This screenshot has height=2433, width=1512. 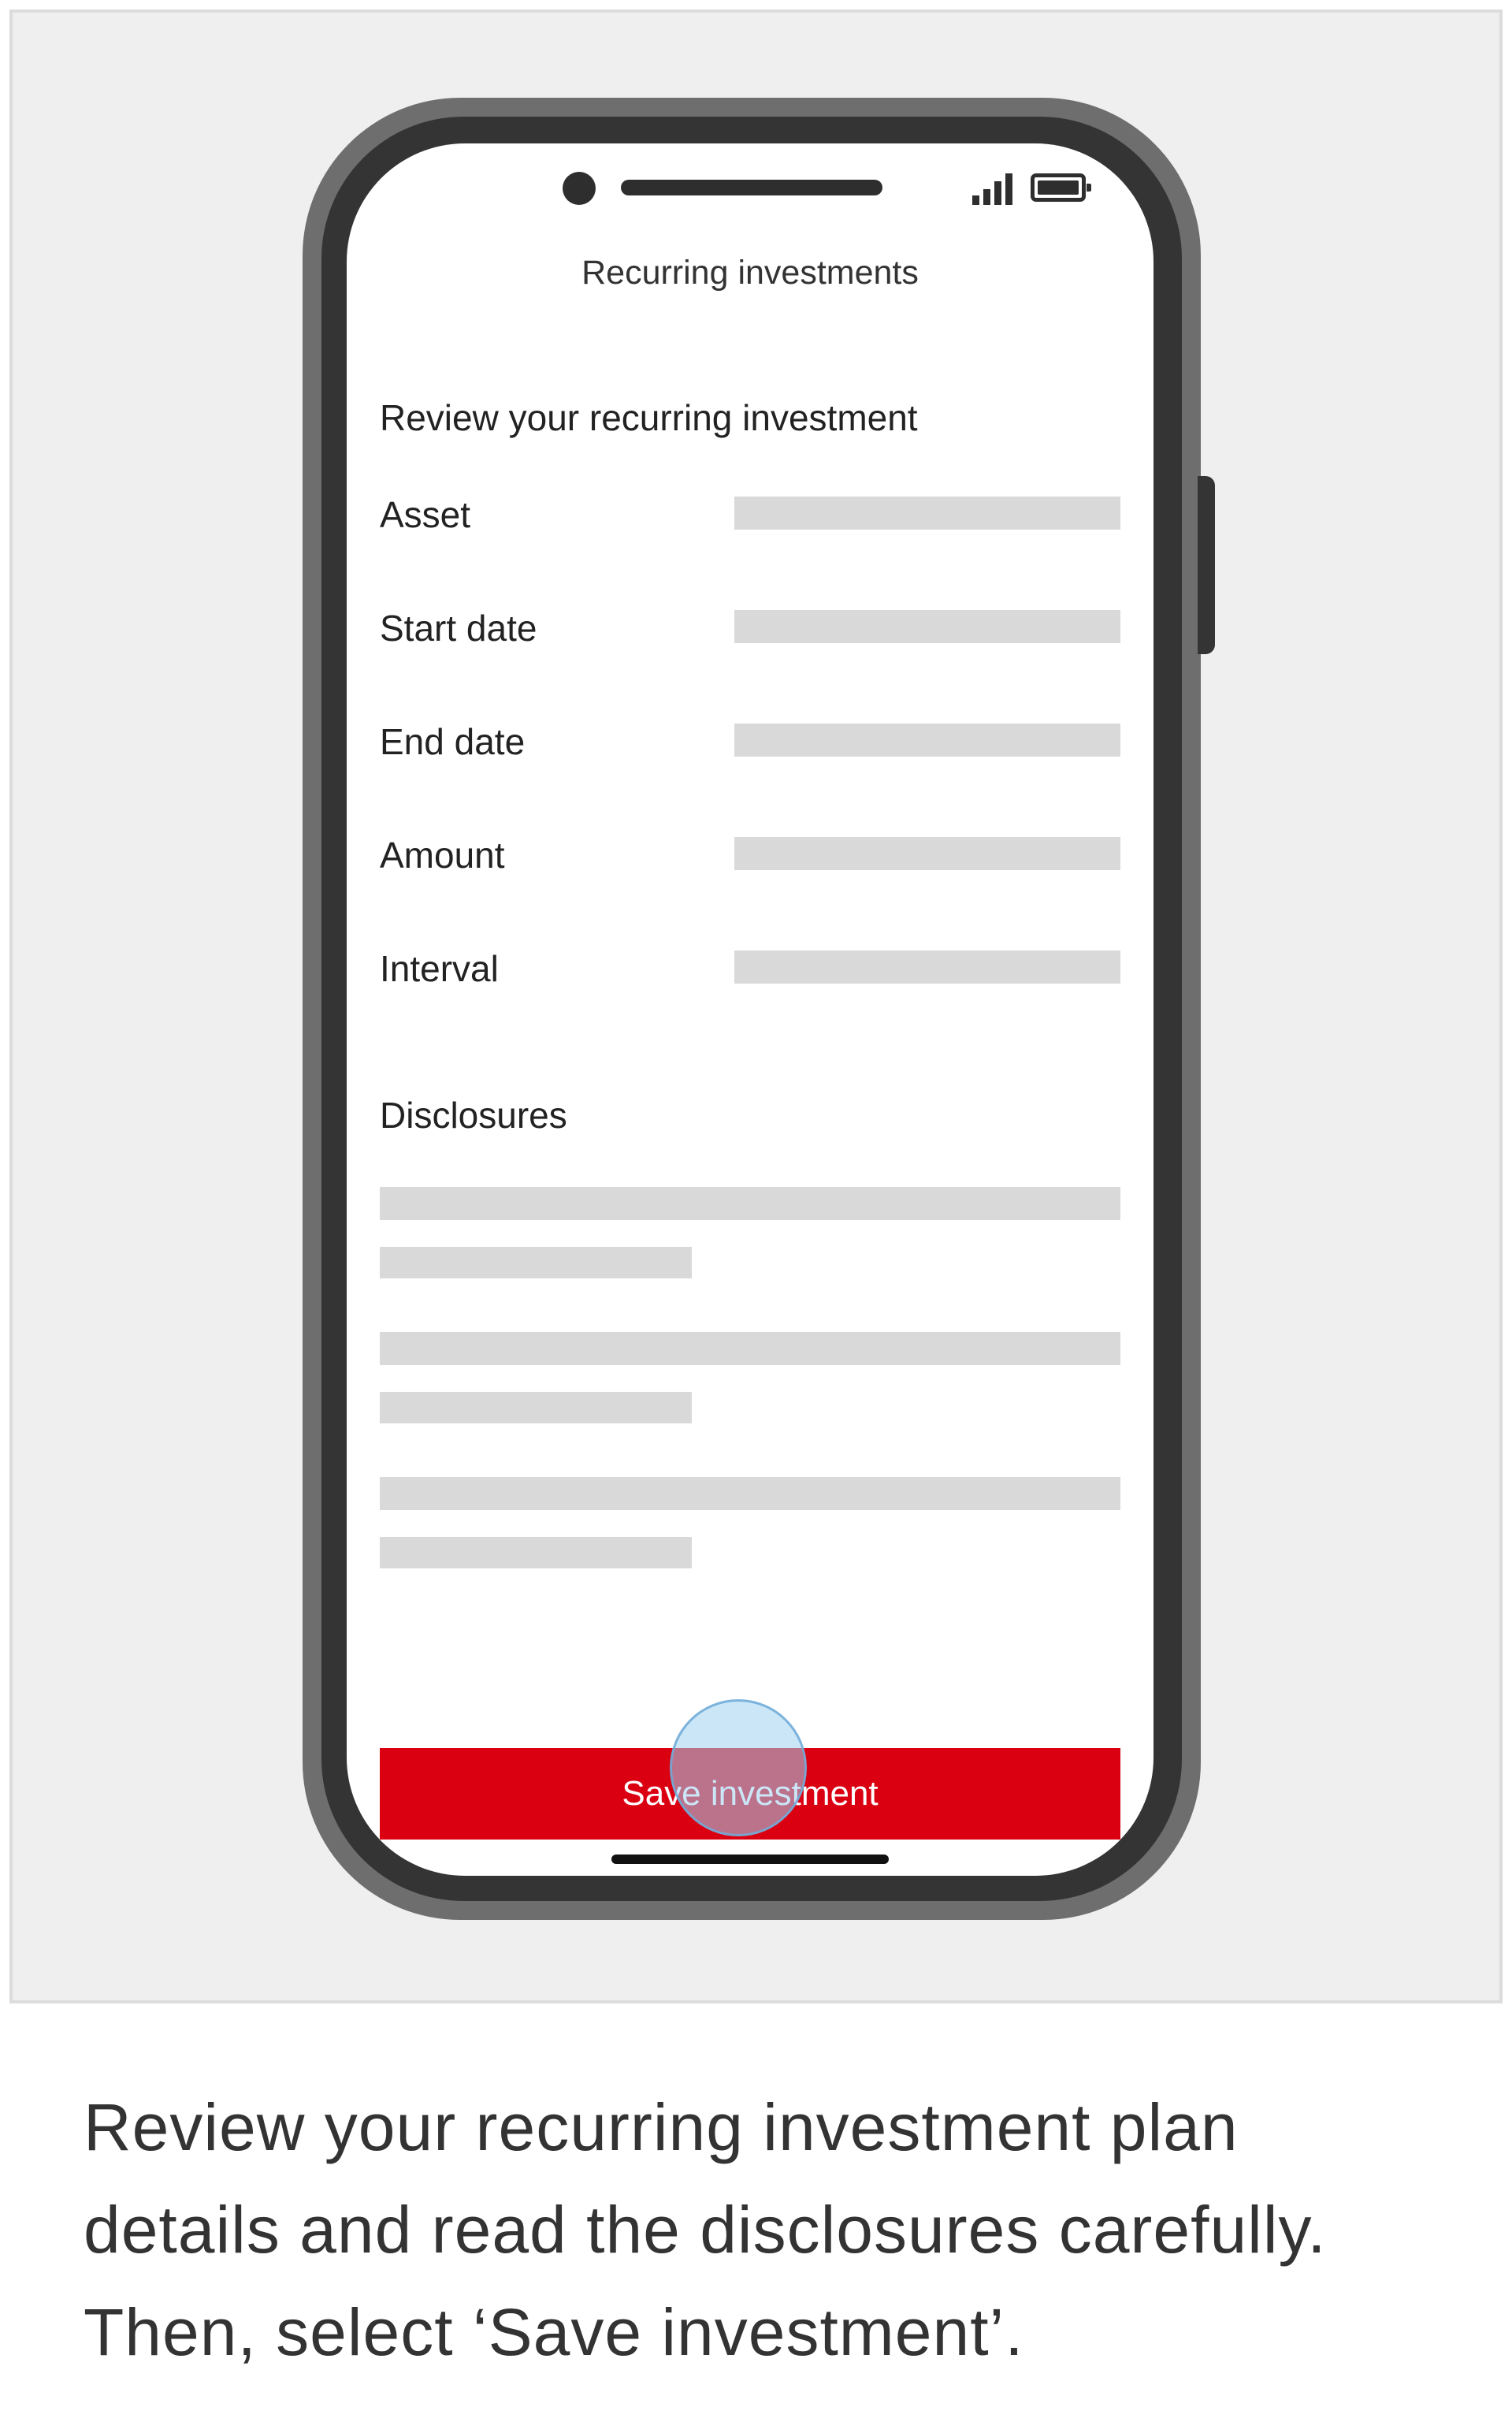 What do you see at coordinates (1206, 565) in the screenshot?
I see `phone-side-button` at bounding box center [1206, 565].